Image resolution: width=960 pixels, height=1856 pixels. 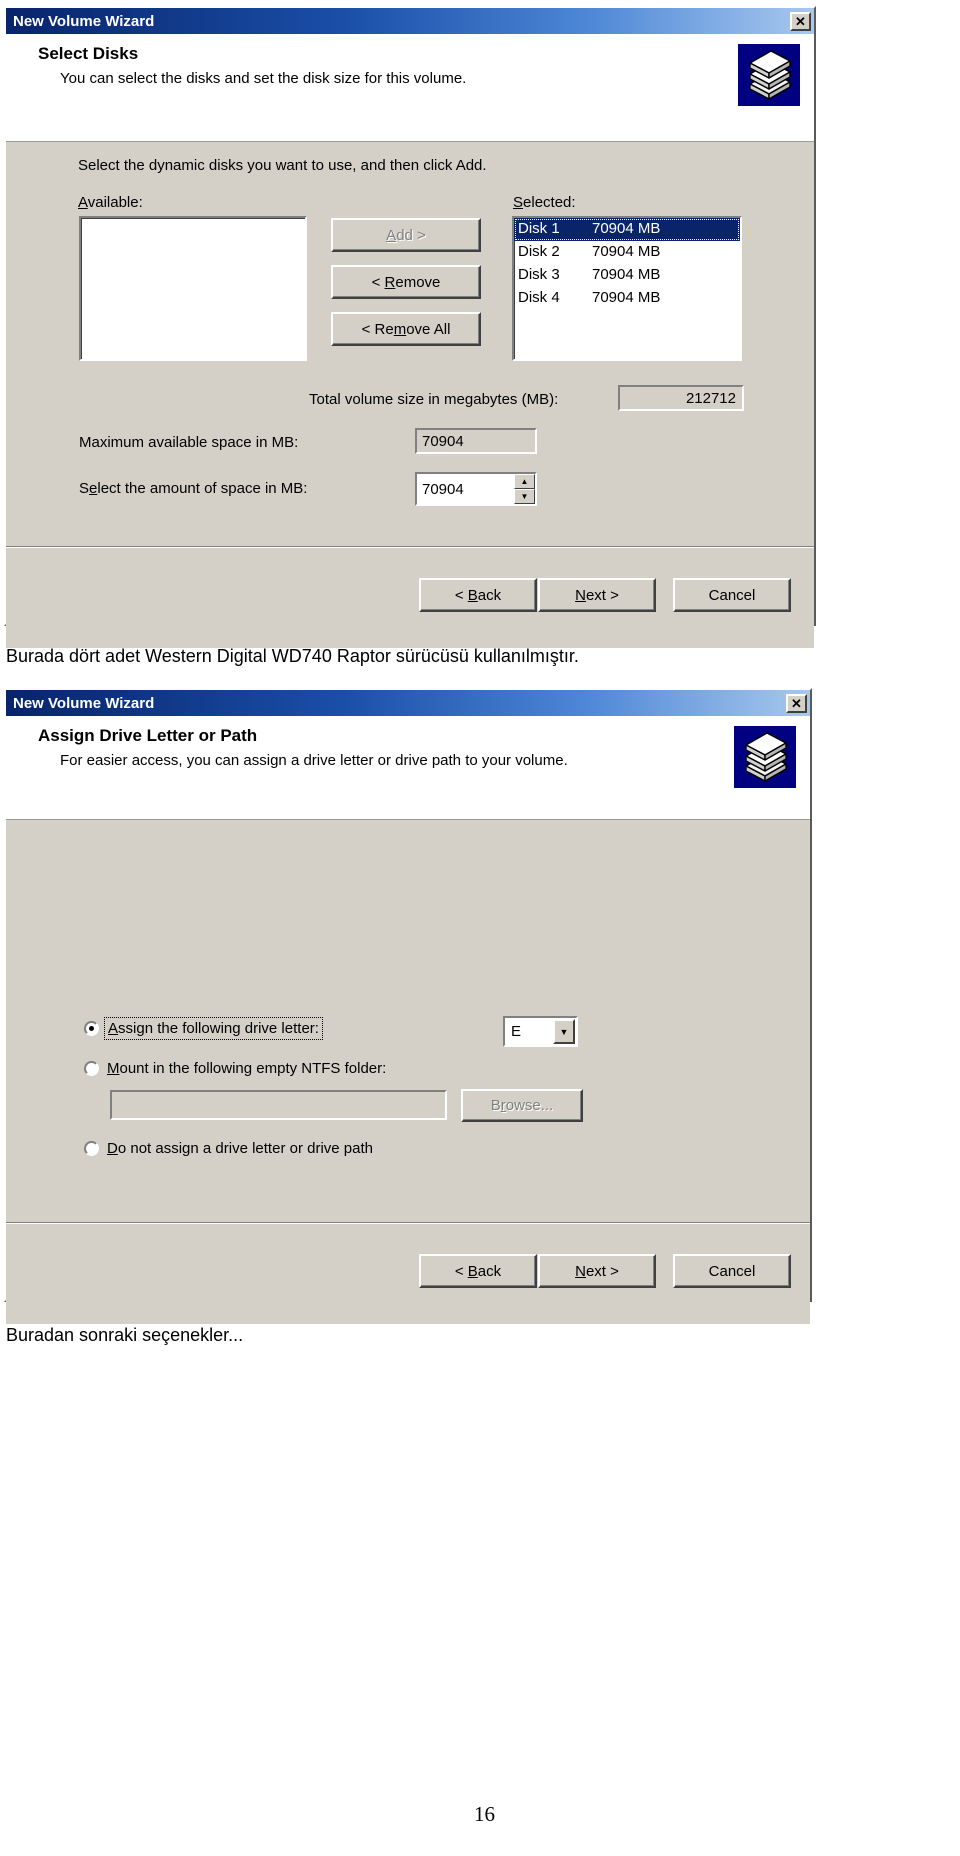 I want to click on dialog1-footer-divider, so click(x=410, y=547).